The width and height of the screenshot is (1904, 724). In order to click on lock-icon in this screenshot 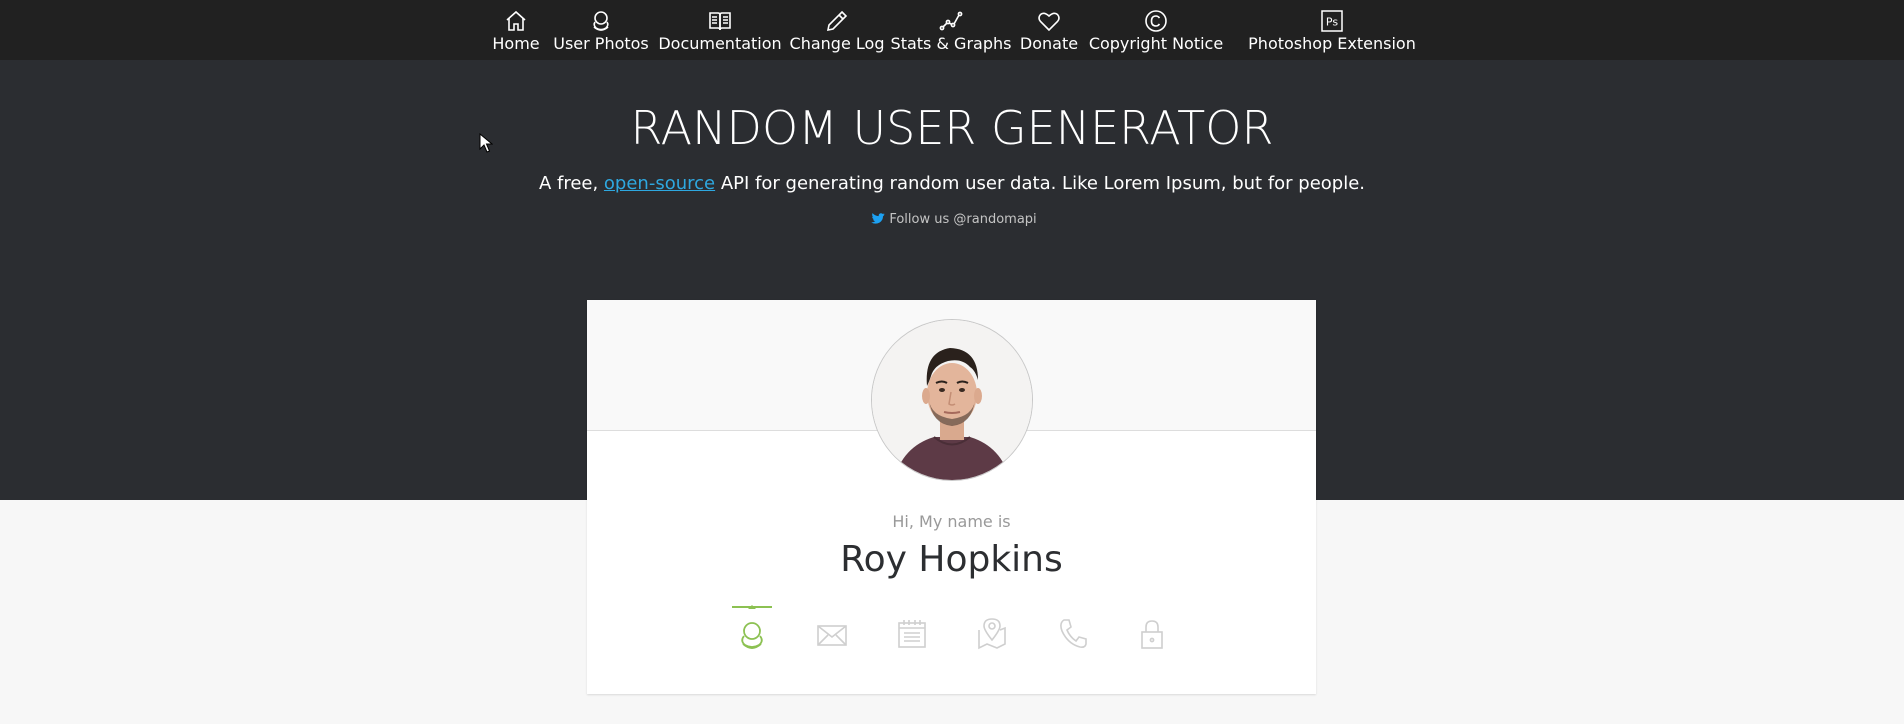, I will do `click(1152, 634)`.